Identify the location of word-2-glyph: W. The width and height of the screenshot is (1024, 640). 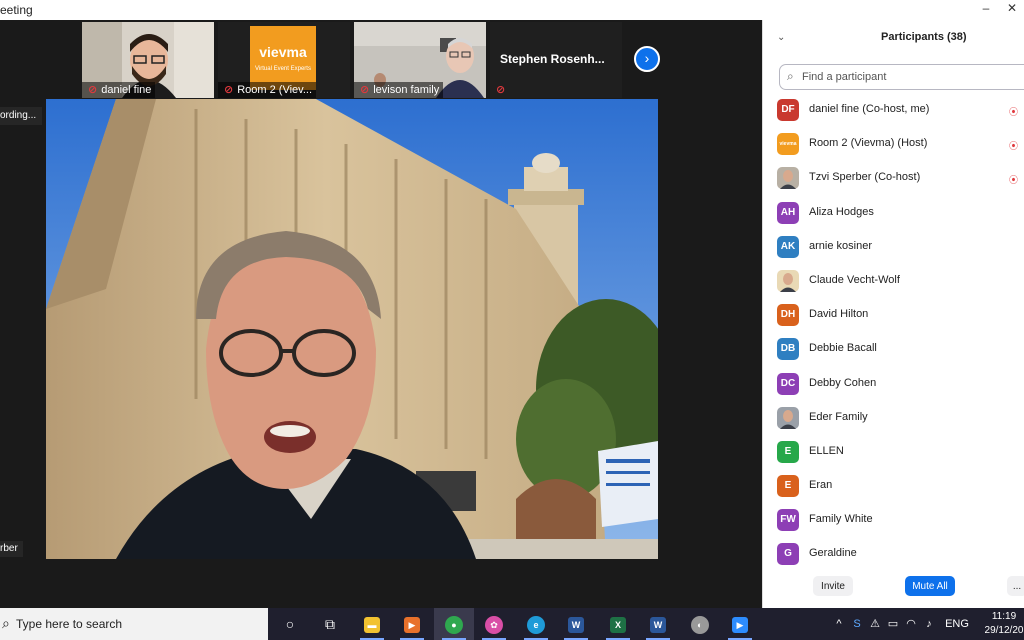
(658, 625).